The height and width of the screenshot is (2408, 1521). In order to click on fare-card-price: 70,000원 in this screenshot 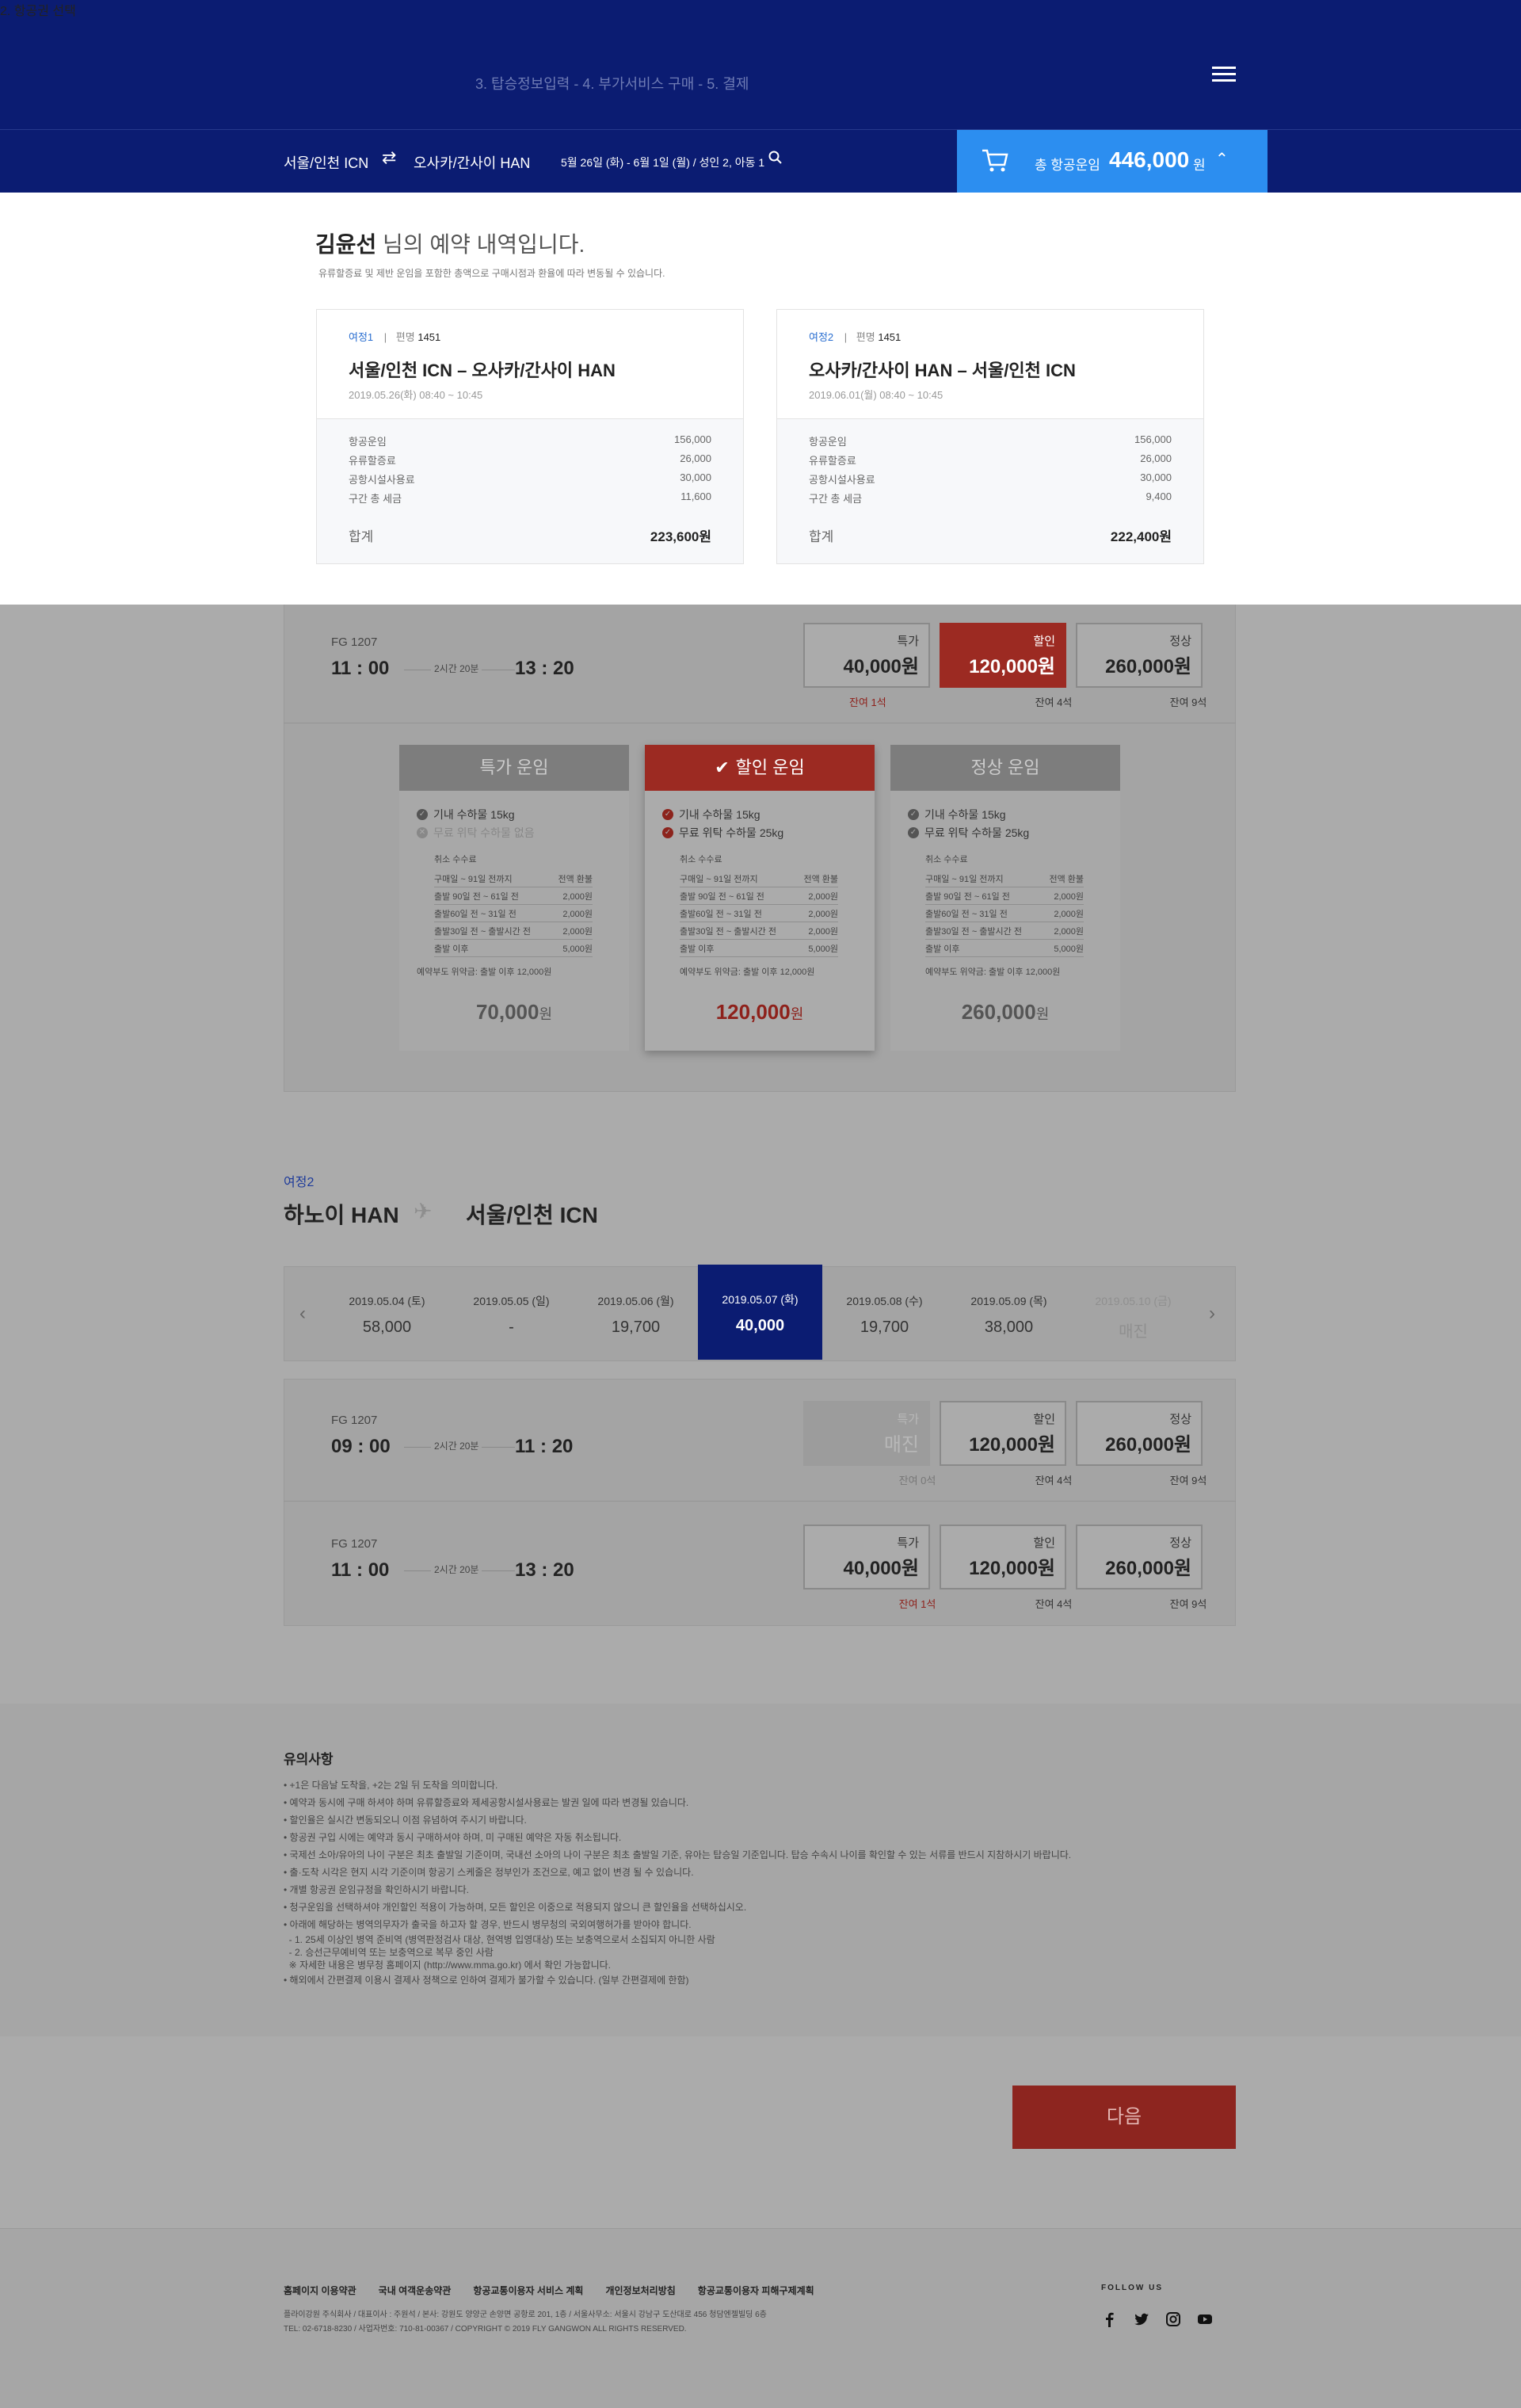, I will do `click(514, 1012)`.